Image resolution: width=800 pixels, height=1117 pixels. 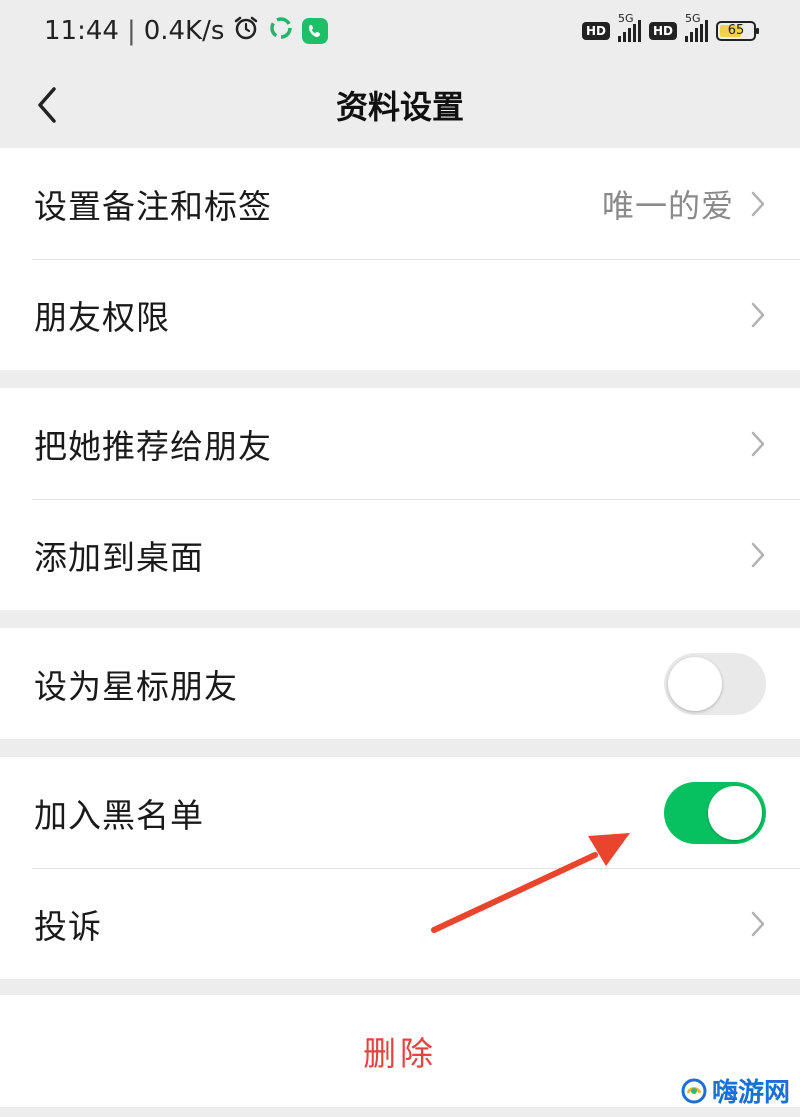 I want to click on site-watermark: 嗨游网, so click(x=735, y=1090).